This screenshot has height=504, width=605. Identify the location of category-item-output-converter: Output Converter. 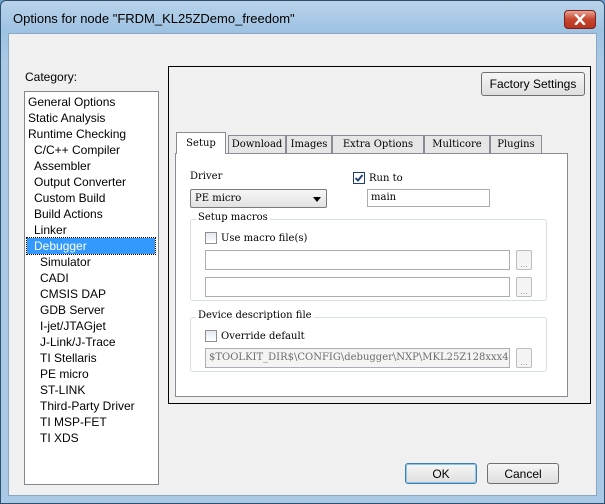
(77, 182).